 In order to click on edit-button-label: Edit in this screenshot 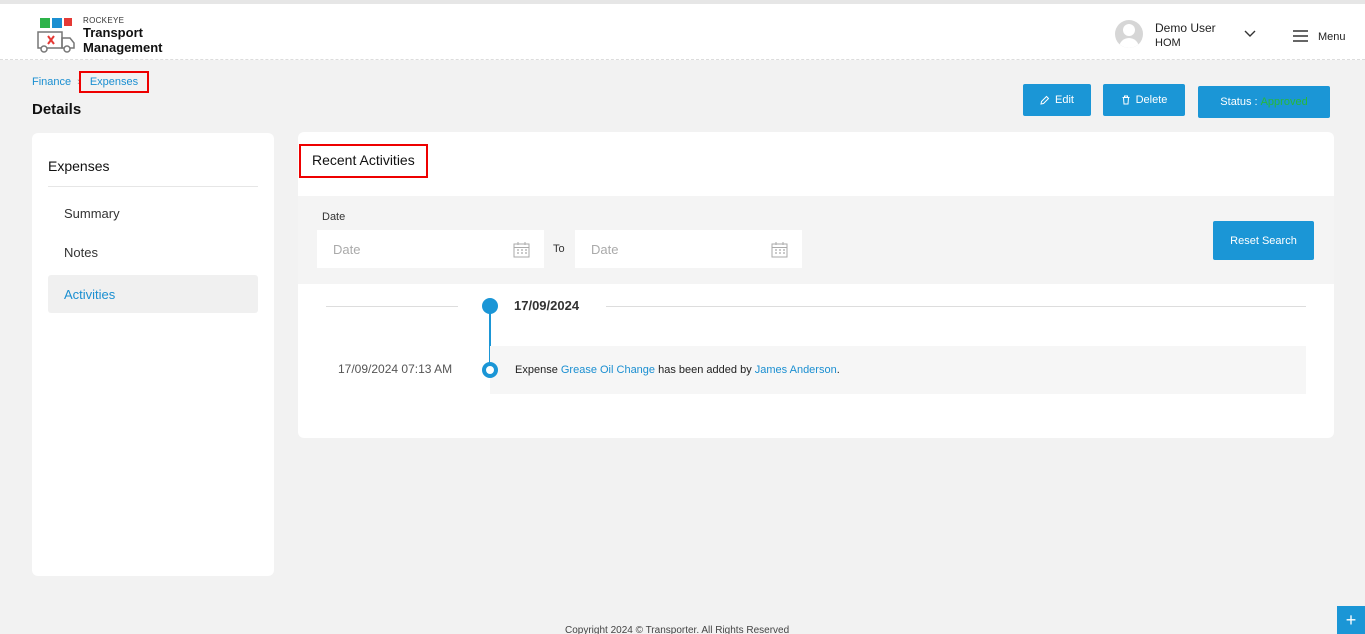, I will do `click(1064, 100)`.